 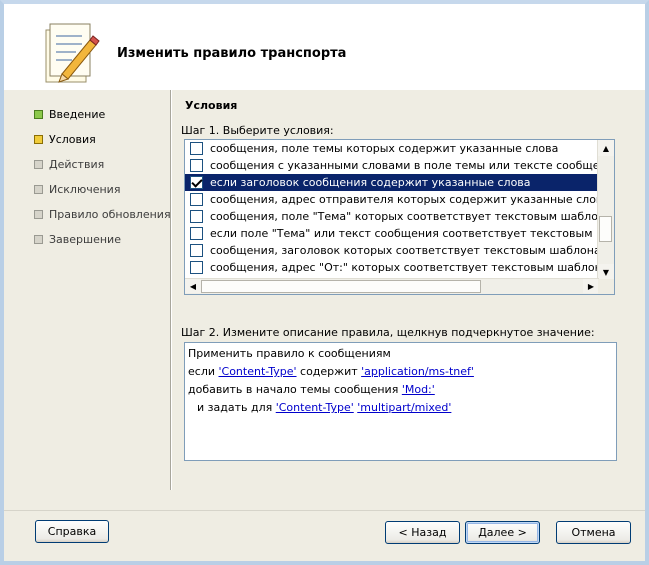 What do you see at coordinates (77, 114) in the screenshot?
I see `nav-item-label: Введение` at bounding box center [77, 114].